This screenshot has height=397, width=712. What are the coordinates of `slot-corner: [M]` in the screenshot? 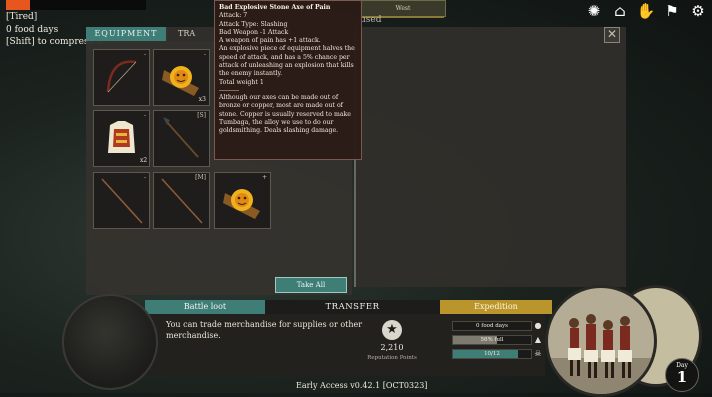 It's located at (200, 177).